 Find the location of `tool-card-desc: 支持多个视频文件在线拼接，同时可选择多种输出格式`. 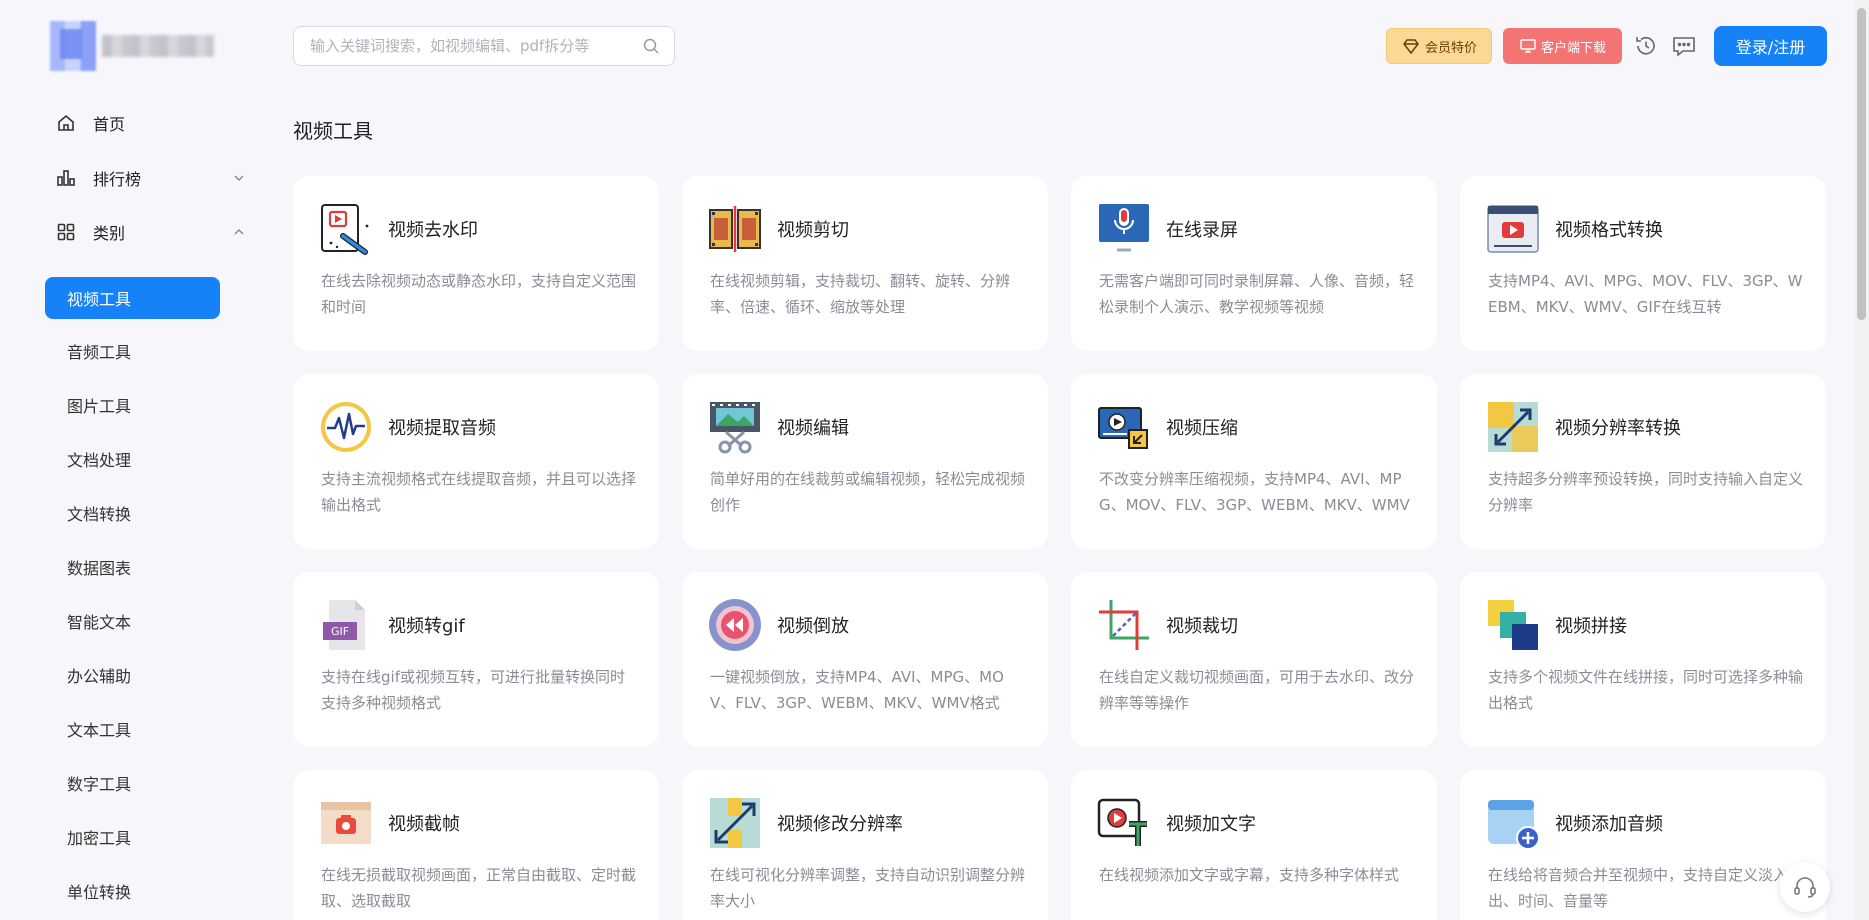

tool-card-desc: 支持多个视频文件在线拼接，同时可选择多种输出格式 is located at coordinates (1646, 690).